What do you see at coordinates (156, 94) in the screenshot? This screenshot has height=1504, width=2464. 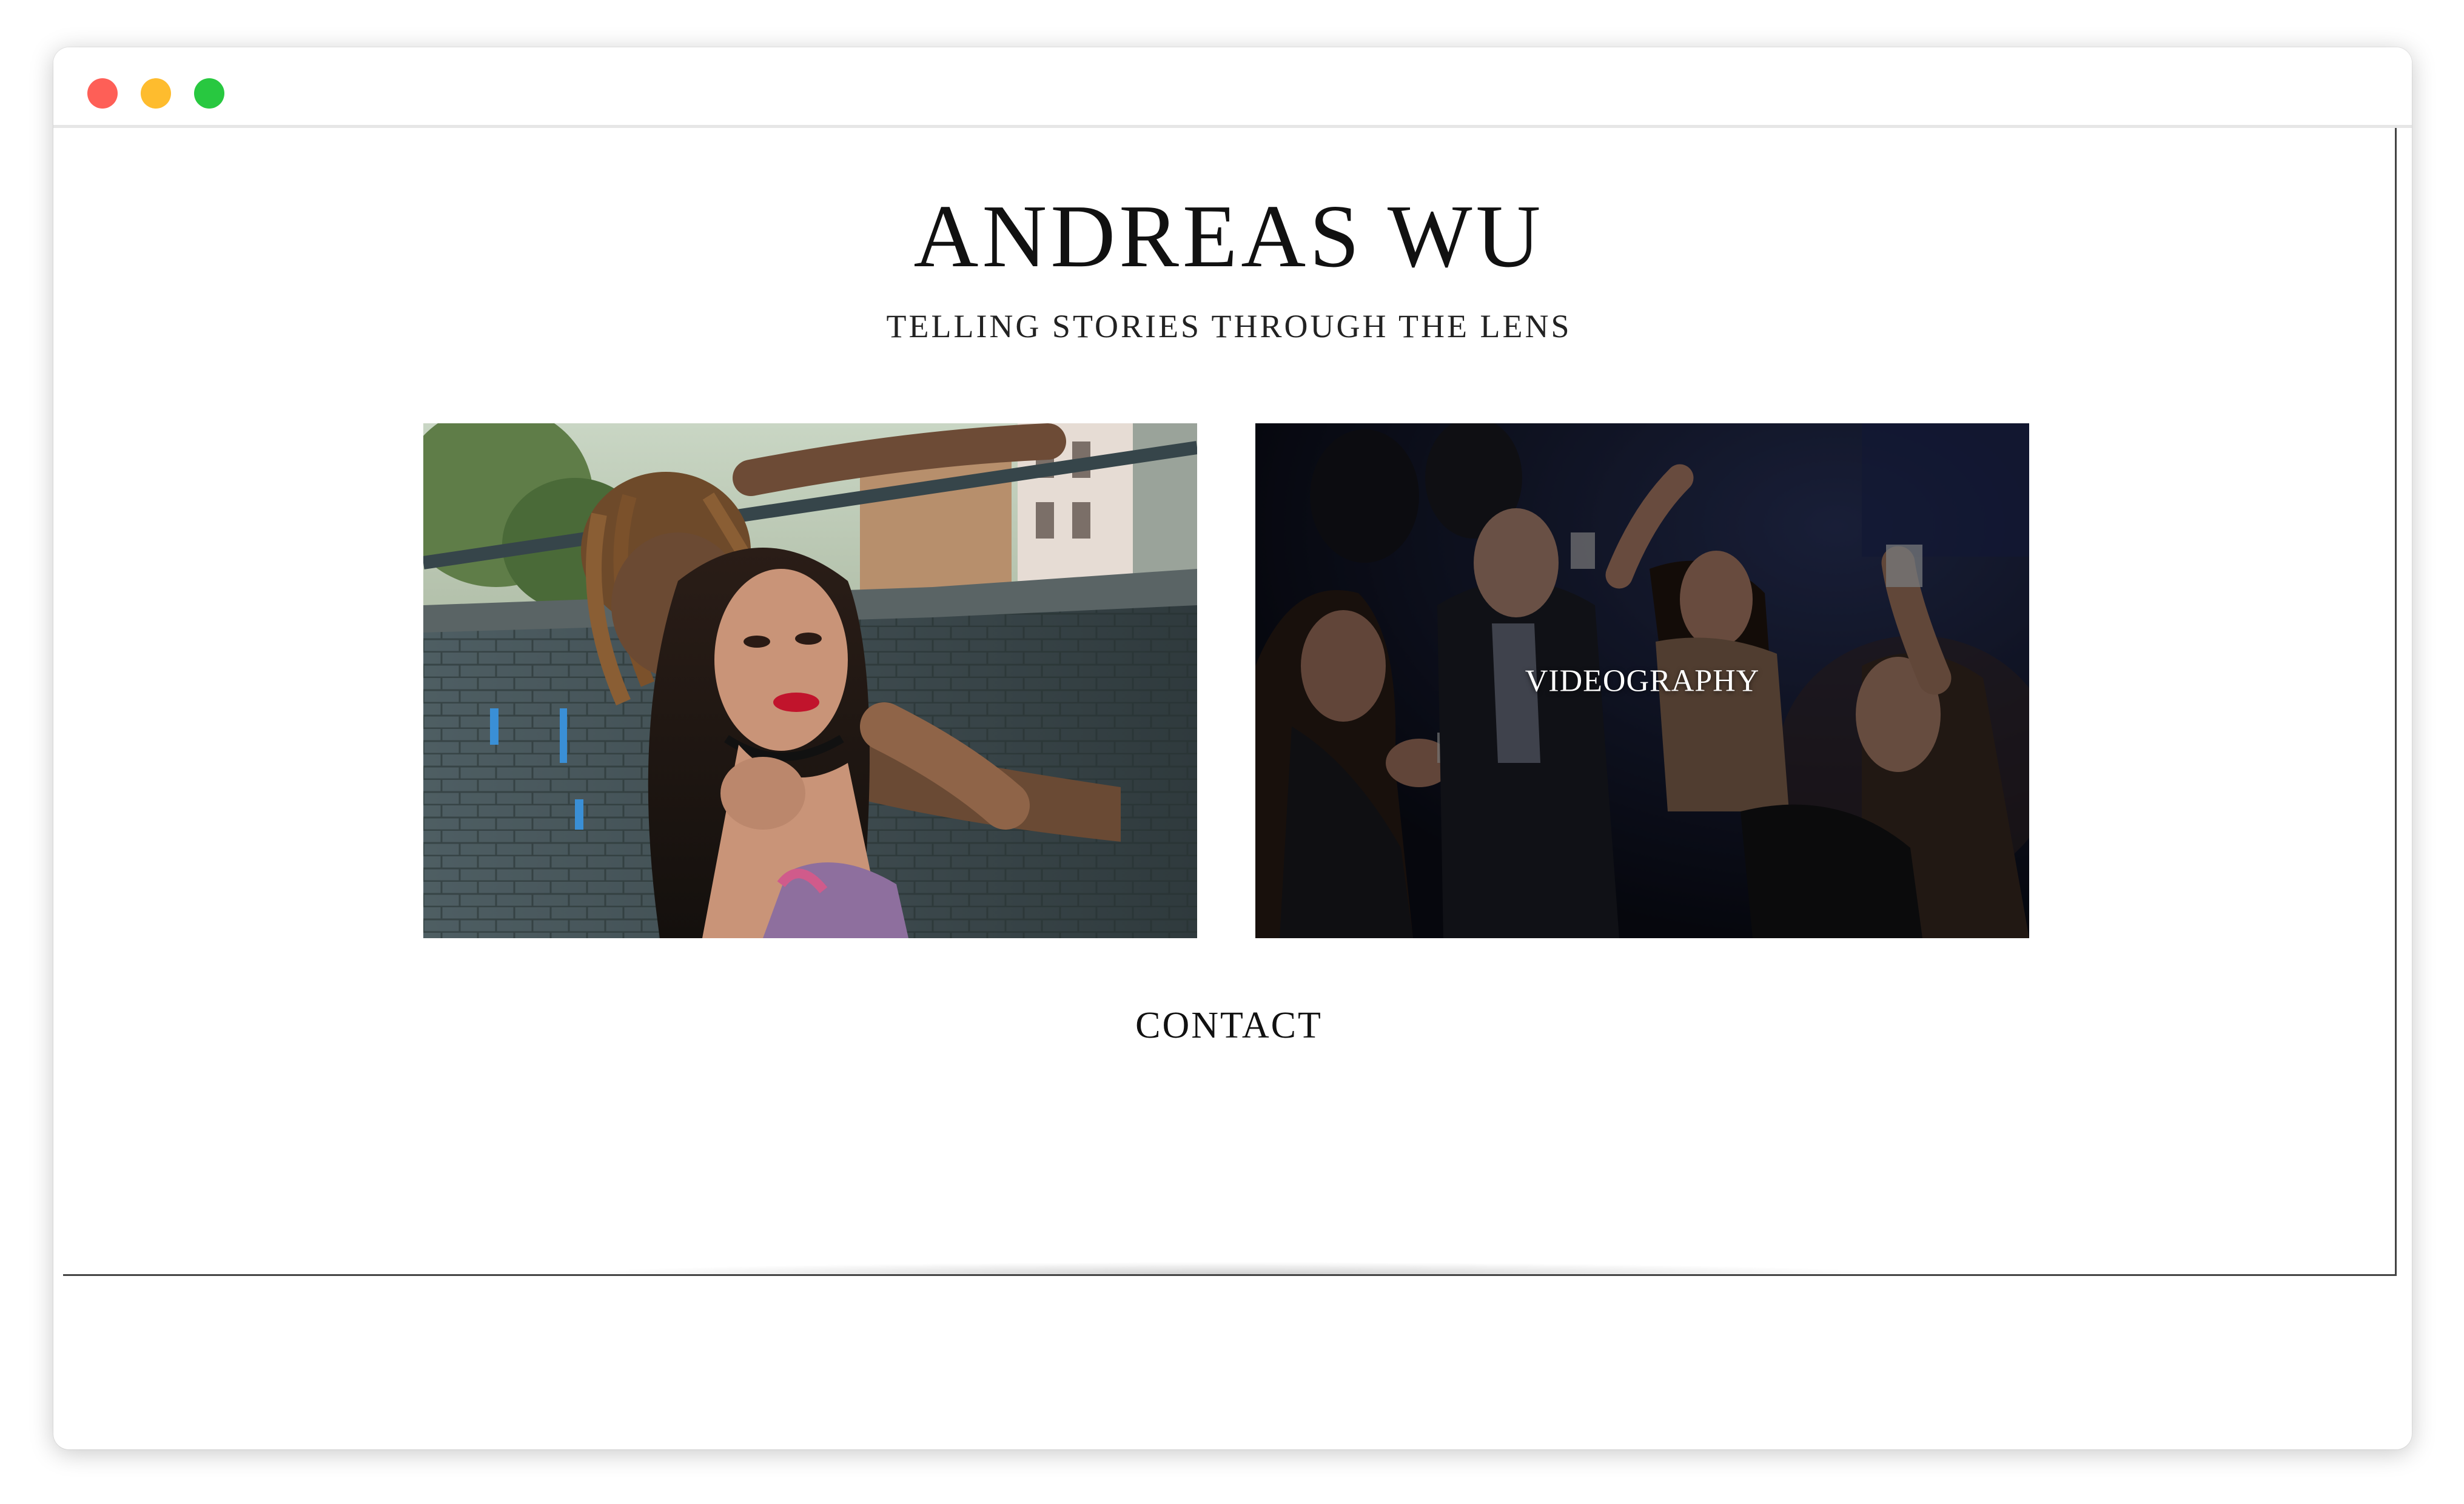 I see `minimize-window-button` at bounding box center [156, 94].